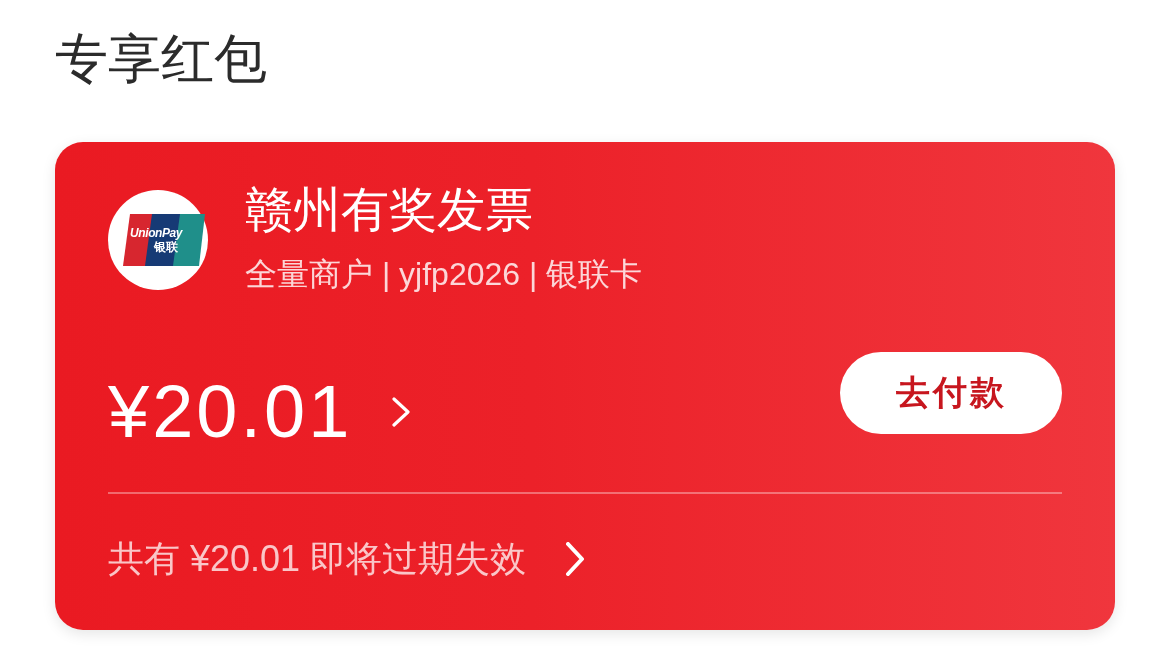  What do you see at coordinates (389, 210) in the screenshot?
I see `coupon-name: 赣州有奖发票` at bounding box center [389, 210].